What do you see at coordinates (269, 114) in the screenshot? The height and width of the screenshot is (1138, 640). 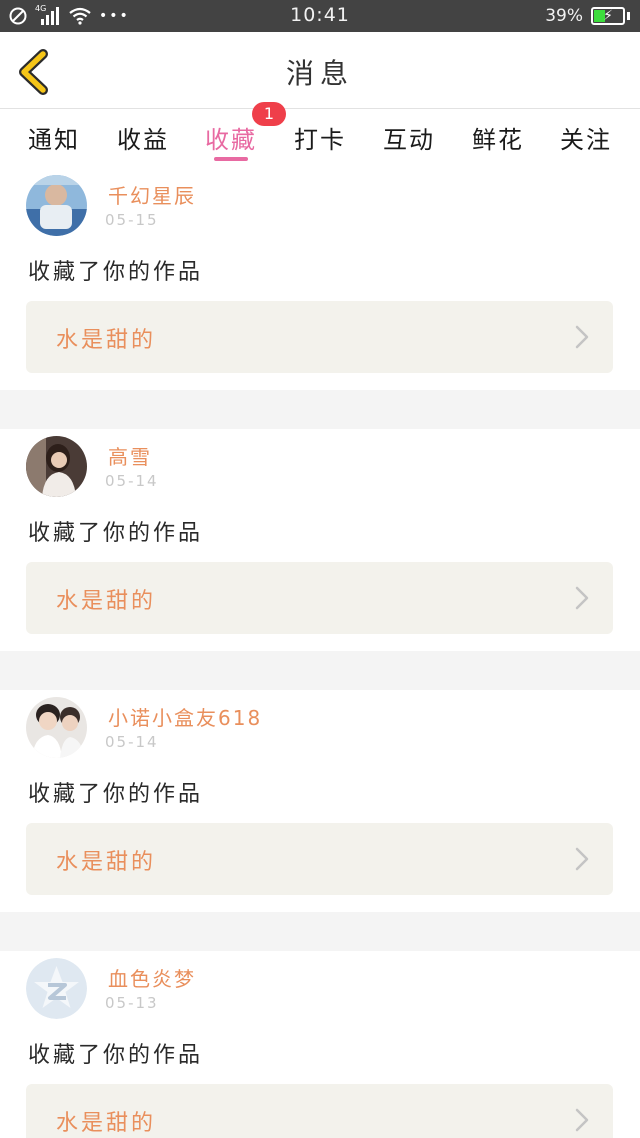 I see `unread-badge: 1` at bounding box center [269, 114].